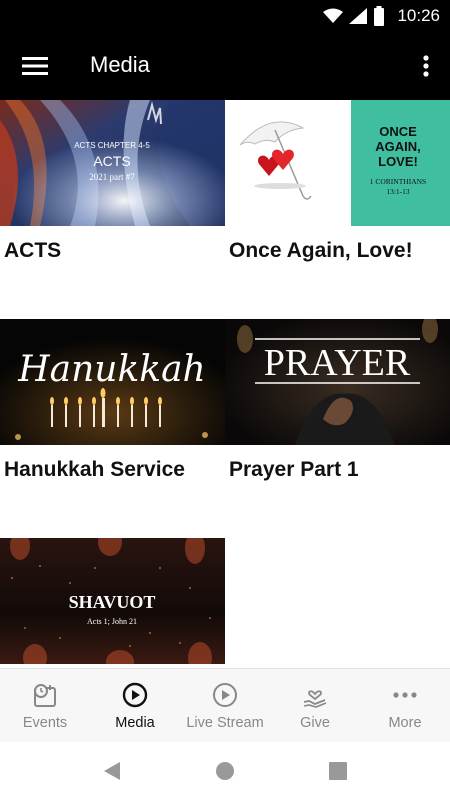 Image resolution: width=450 pixels, height=800 pixels. What do you see at coordinates (337, 363) in the screenshot?
I see `thumb-text: PRAYER` at bounding box center [337, 363].